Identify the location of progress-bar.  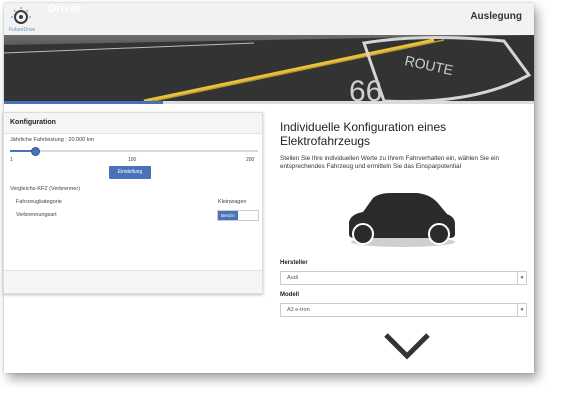
(269, 102).